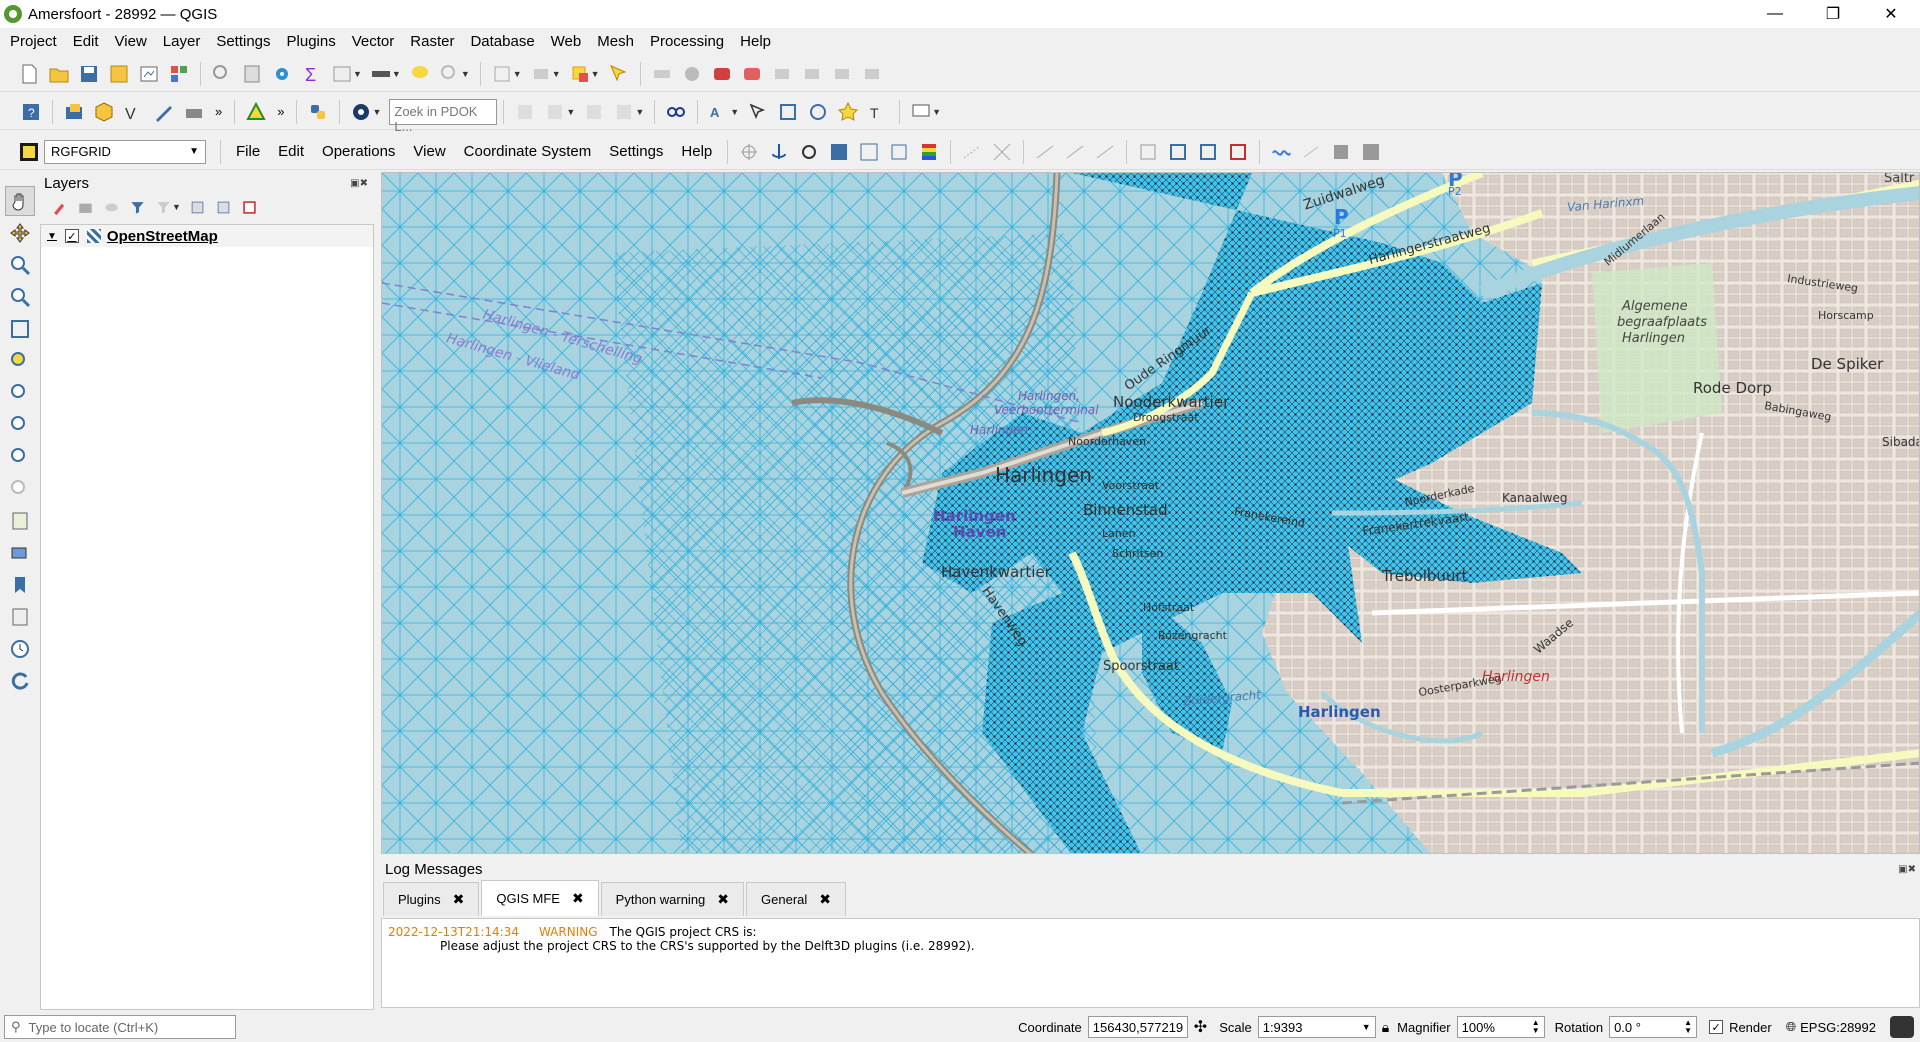 The height and width of the screenshot is (1042, 1920). I want to click on new-map-view-icon, so click(20, 521).